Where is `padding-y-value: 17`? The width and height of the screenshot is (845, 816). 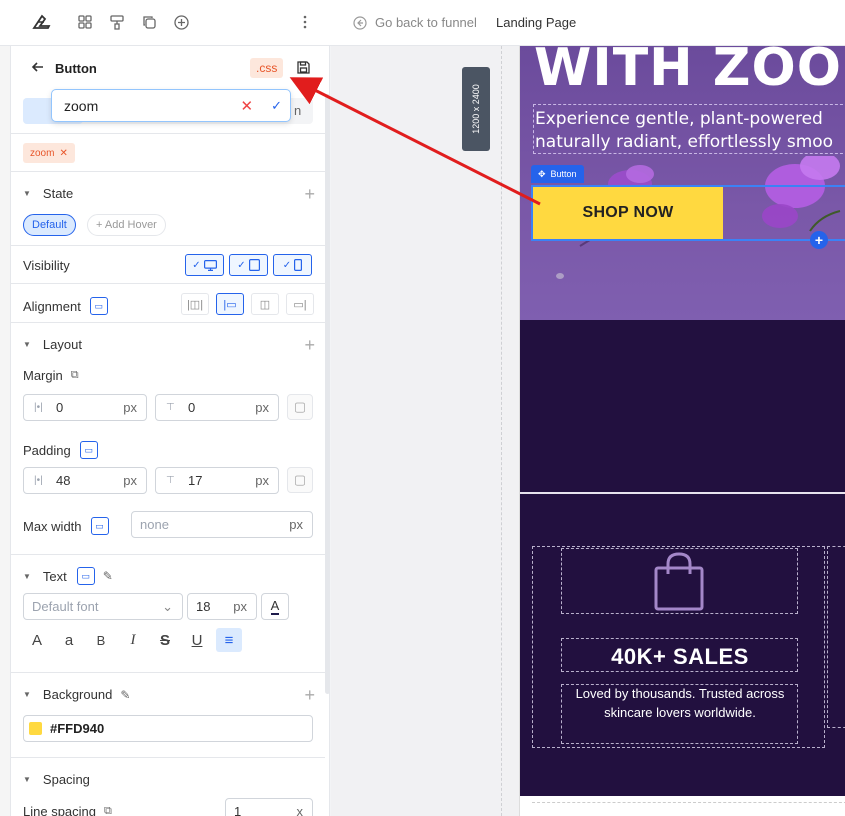 padding-y-value: 17 is located at coordinates (195, 480).